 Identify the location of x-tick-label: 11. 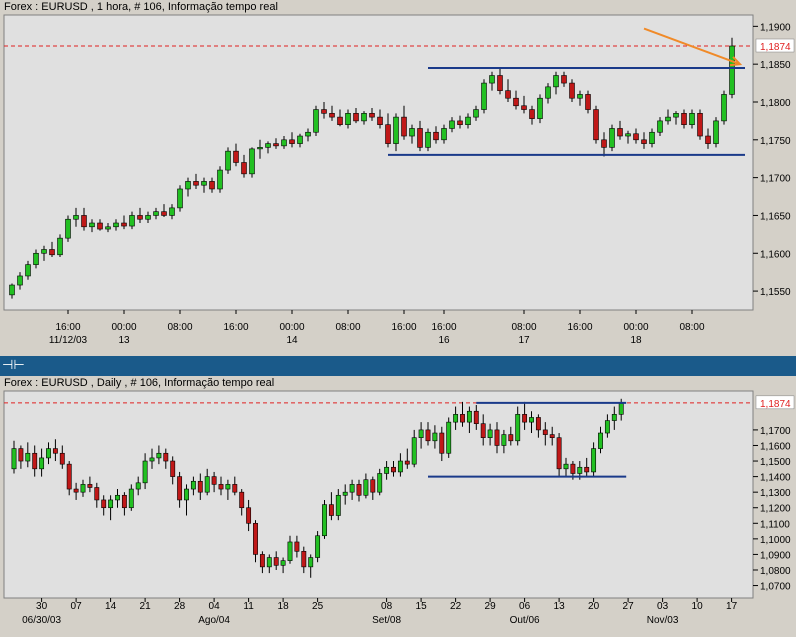
(248, 606).